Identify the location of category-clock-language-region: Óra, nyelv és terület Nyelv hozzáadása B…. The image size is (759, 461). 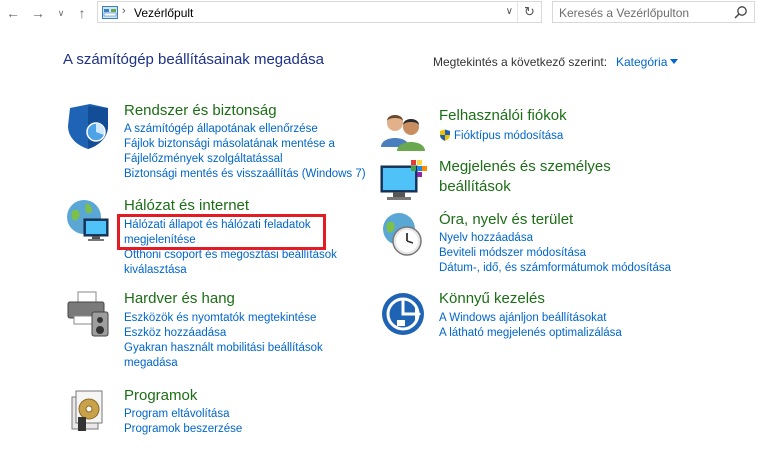
(534, 246).